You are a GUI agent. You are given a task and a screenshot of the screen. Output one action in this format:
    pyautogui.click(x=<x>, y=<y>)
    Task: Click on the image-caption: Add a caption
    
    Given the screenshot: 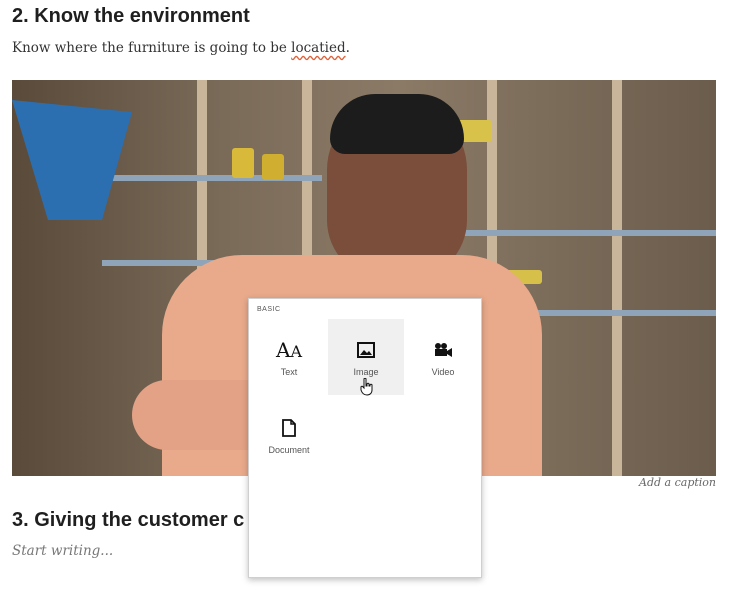 What is the action you would take?
    pyautogui.click(x=677, y=482)
    